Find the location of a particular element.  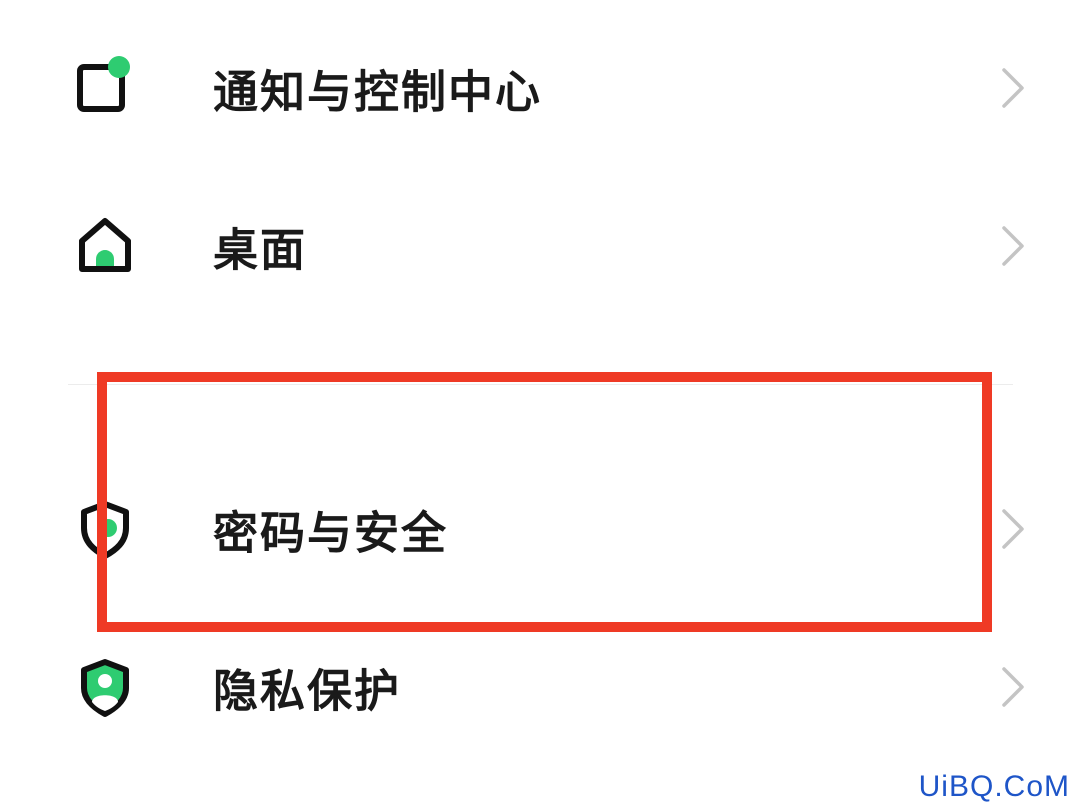

settings-item-password-security: 密码与安全 is located at coordinates (540, 529).